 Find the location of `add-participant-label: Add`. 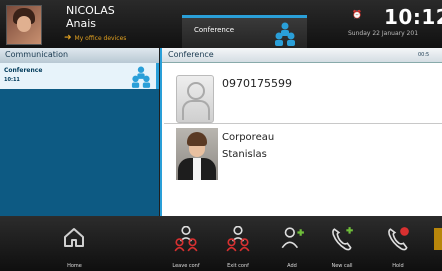

add-participant-label: Add is located at coordinates (292, 266).